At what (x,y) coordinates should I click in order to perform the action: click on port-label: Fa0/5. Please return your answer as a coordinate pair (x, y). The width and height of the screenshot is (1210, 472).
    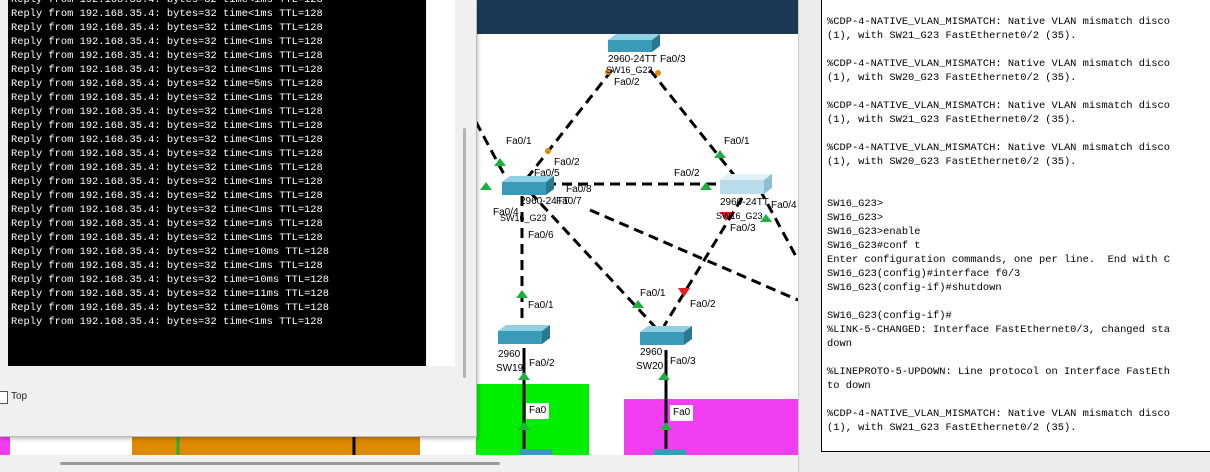
    Looking at the image, I should click on (547, 173).